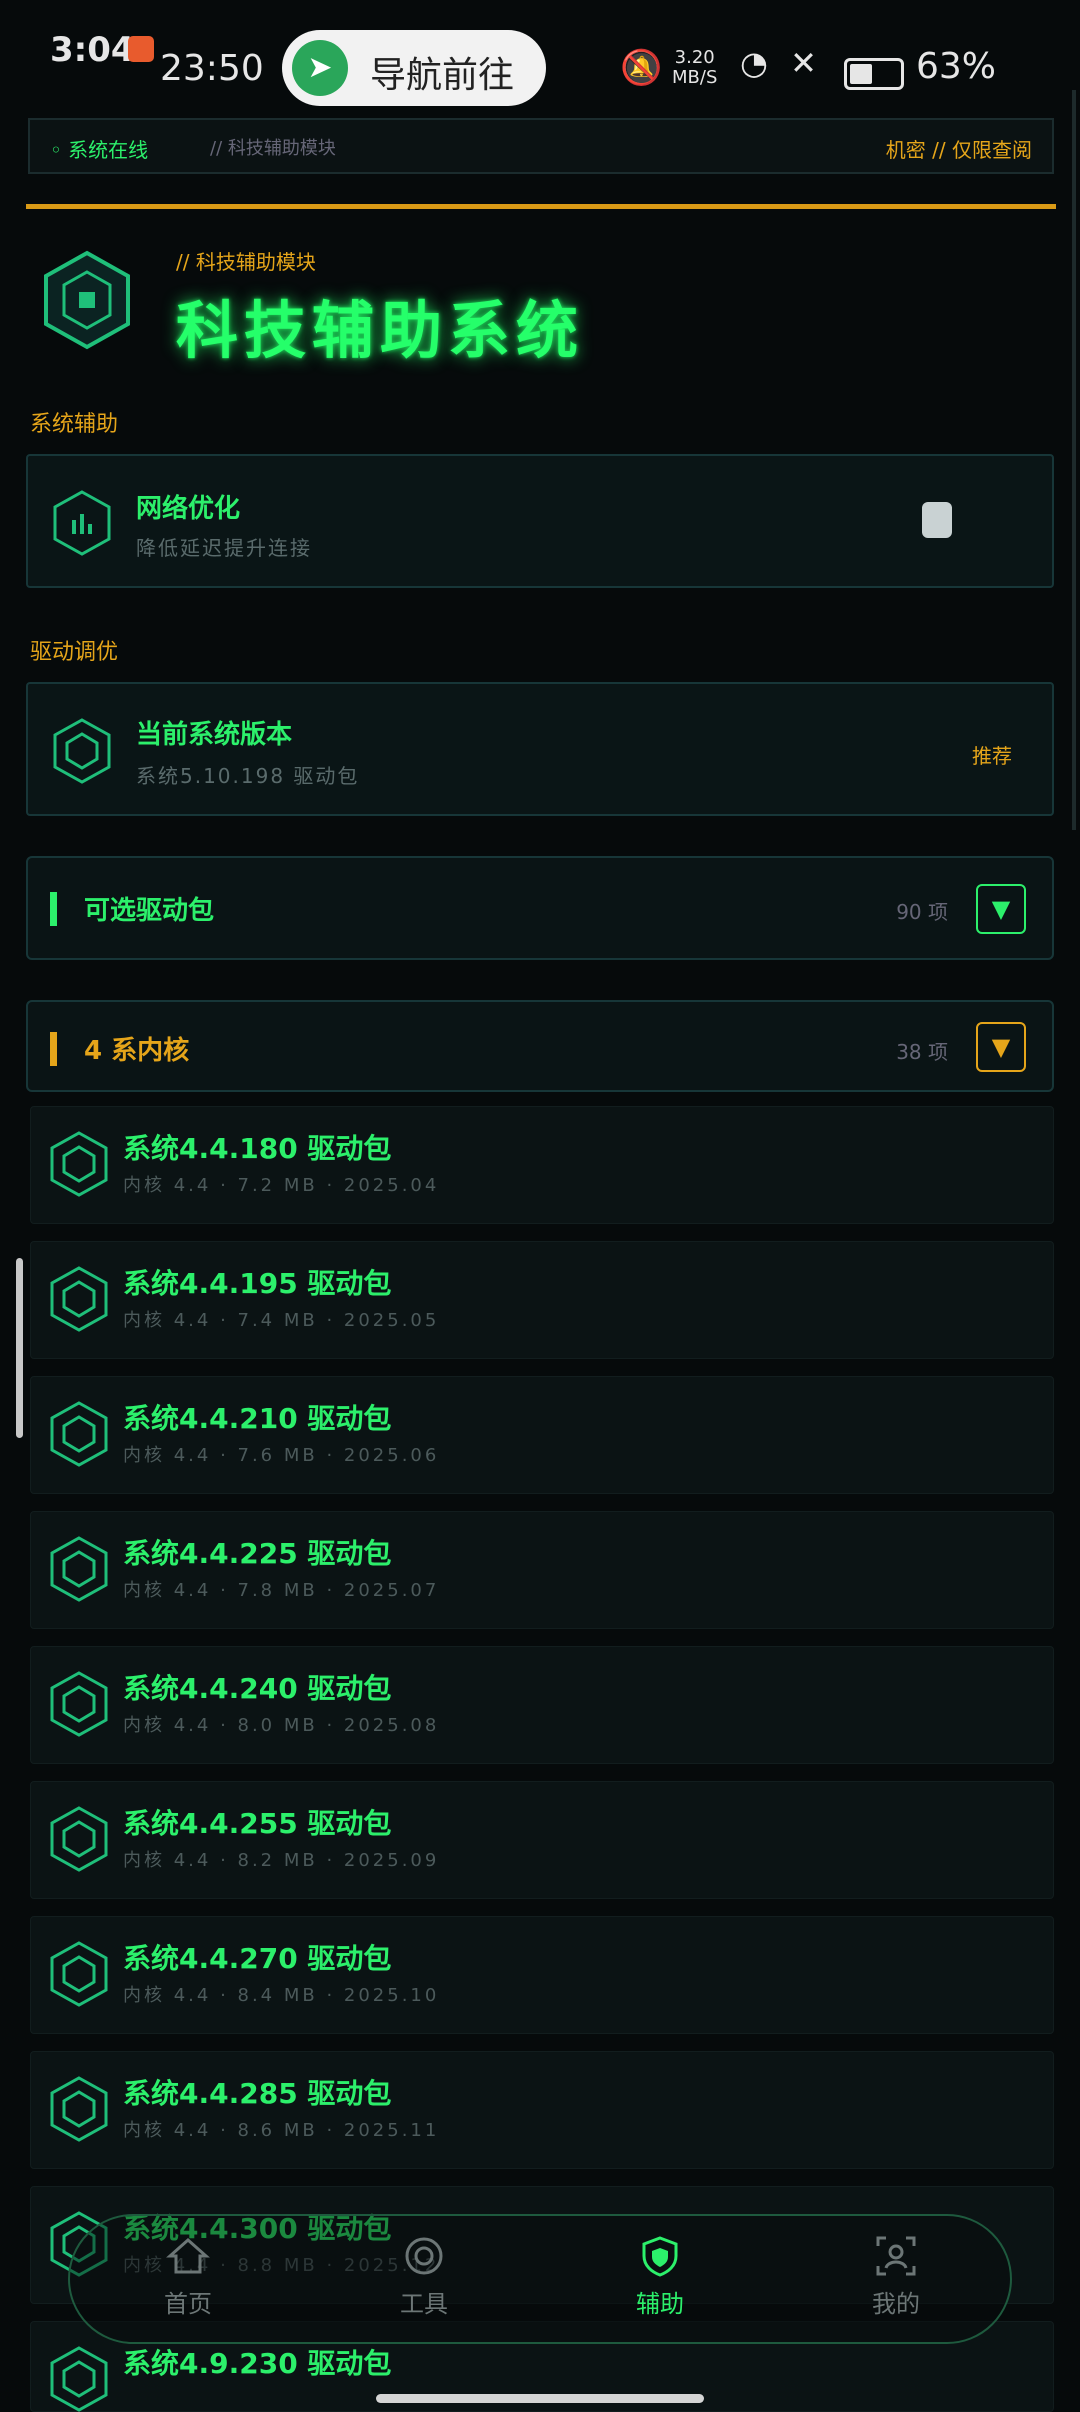  Describe the element at coordinates (141, 49) in the screenshot. I see `screen-record-icon` at that location.